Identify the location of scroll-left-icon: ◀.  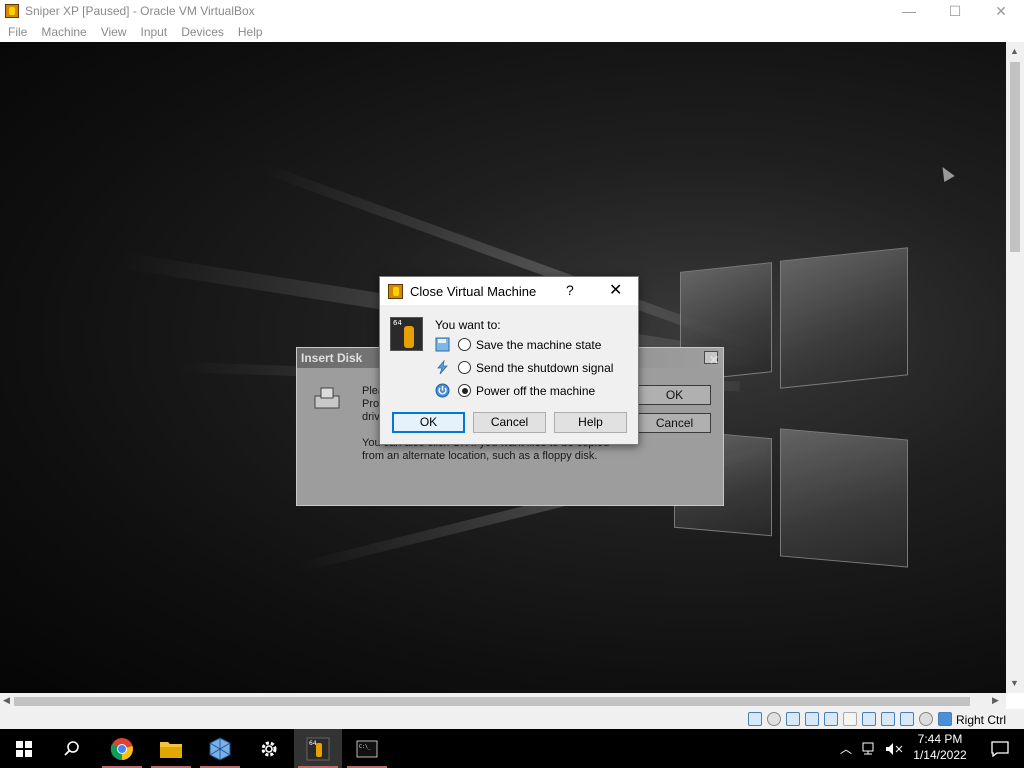
(6, 700).